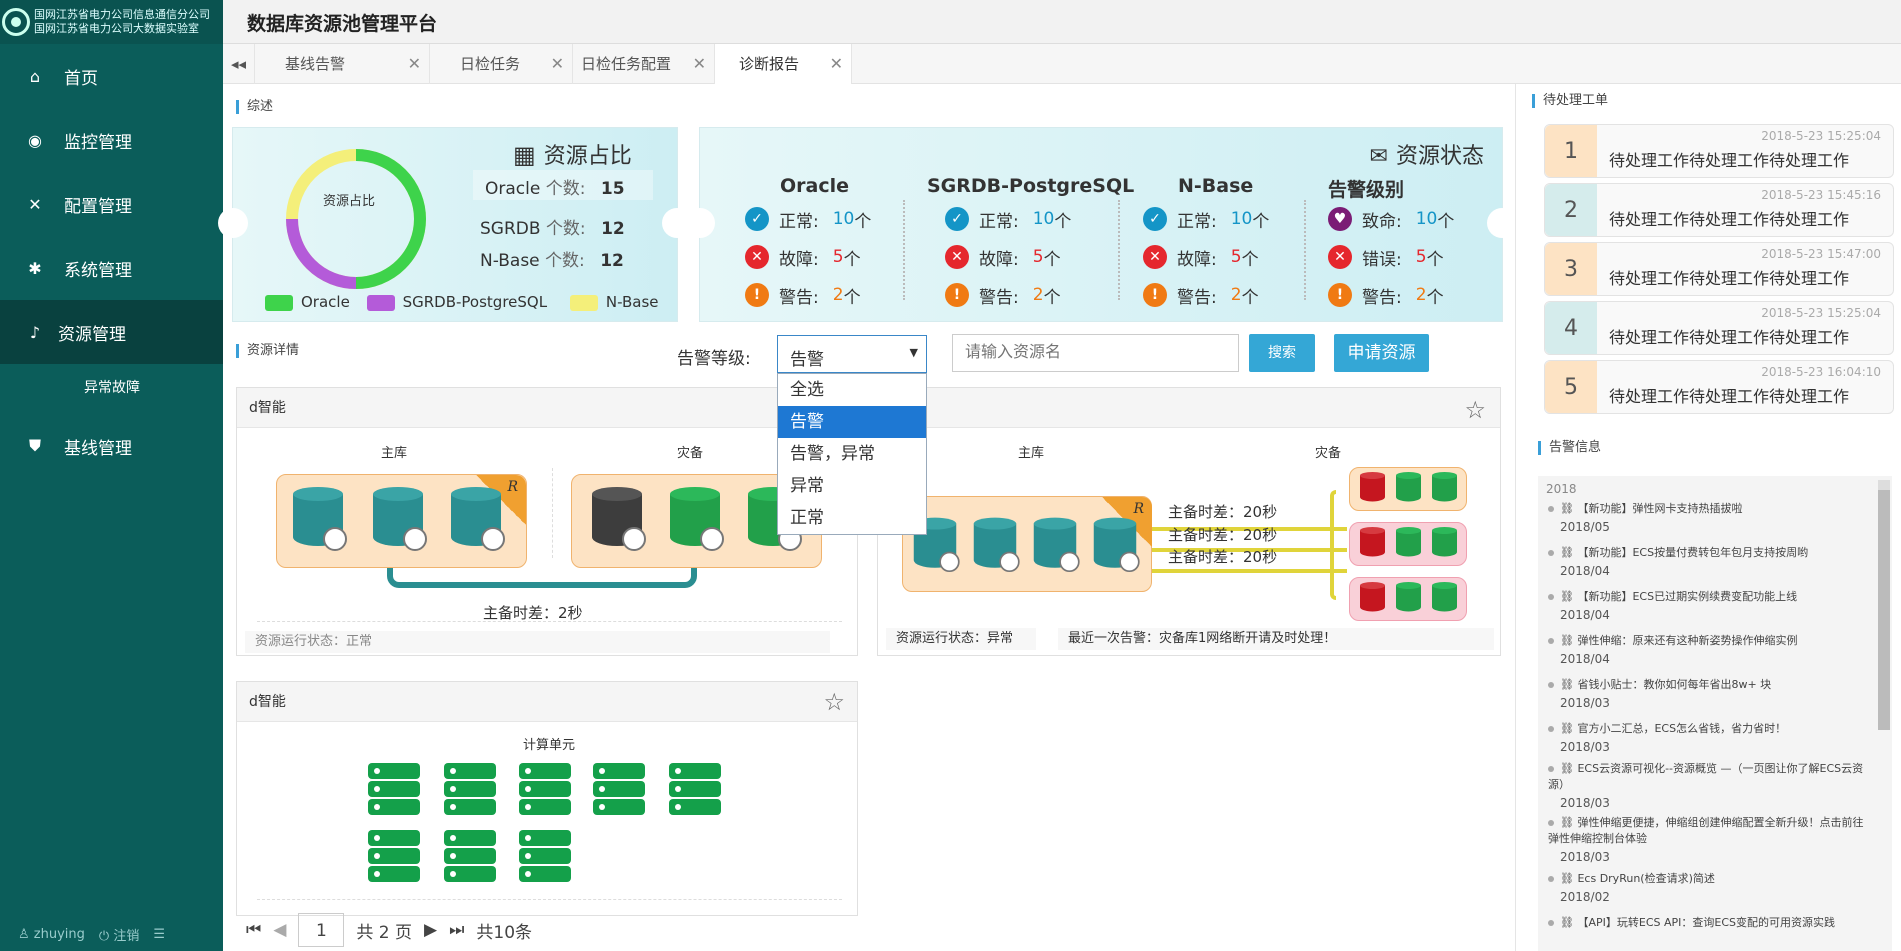 The image size is (1901, 951). Describe the element at coordinates (325, 302) in the screenshot. I see `legend-label: Oracle` at that location.